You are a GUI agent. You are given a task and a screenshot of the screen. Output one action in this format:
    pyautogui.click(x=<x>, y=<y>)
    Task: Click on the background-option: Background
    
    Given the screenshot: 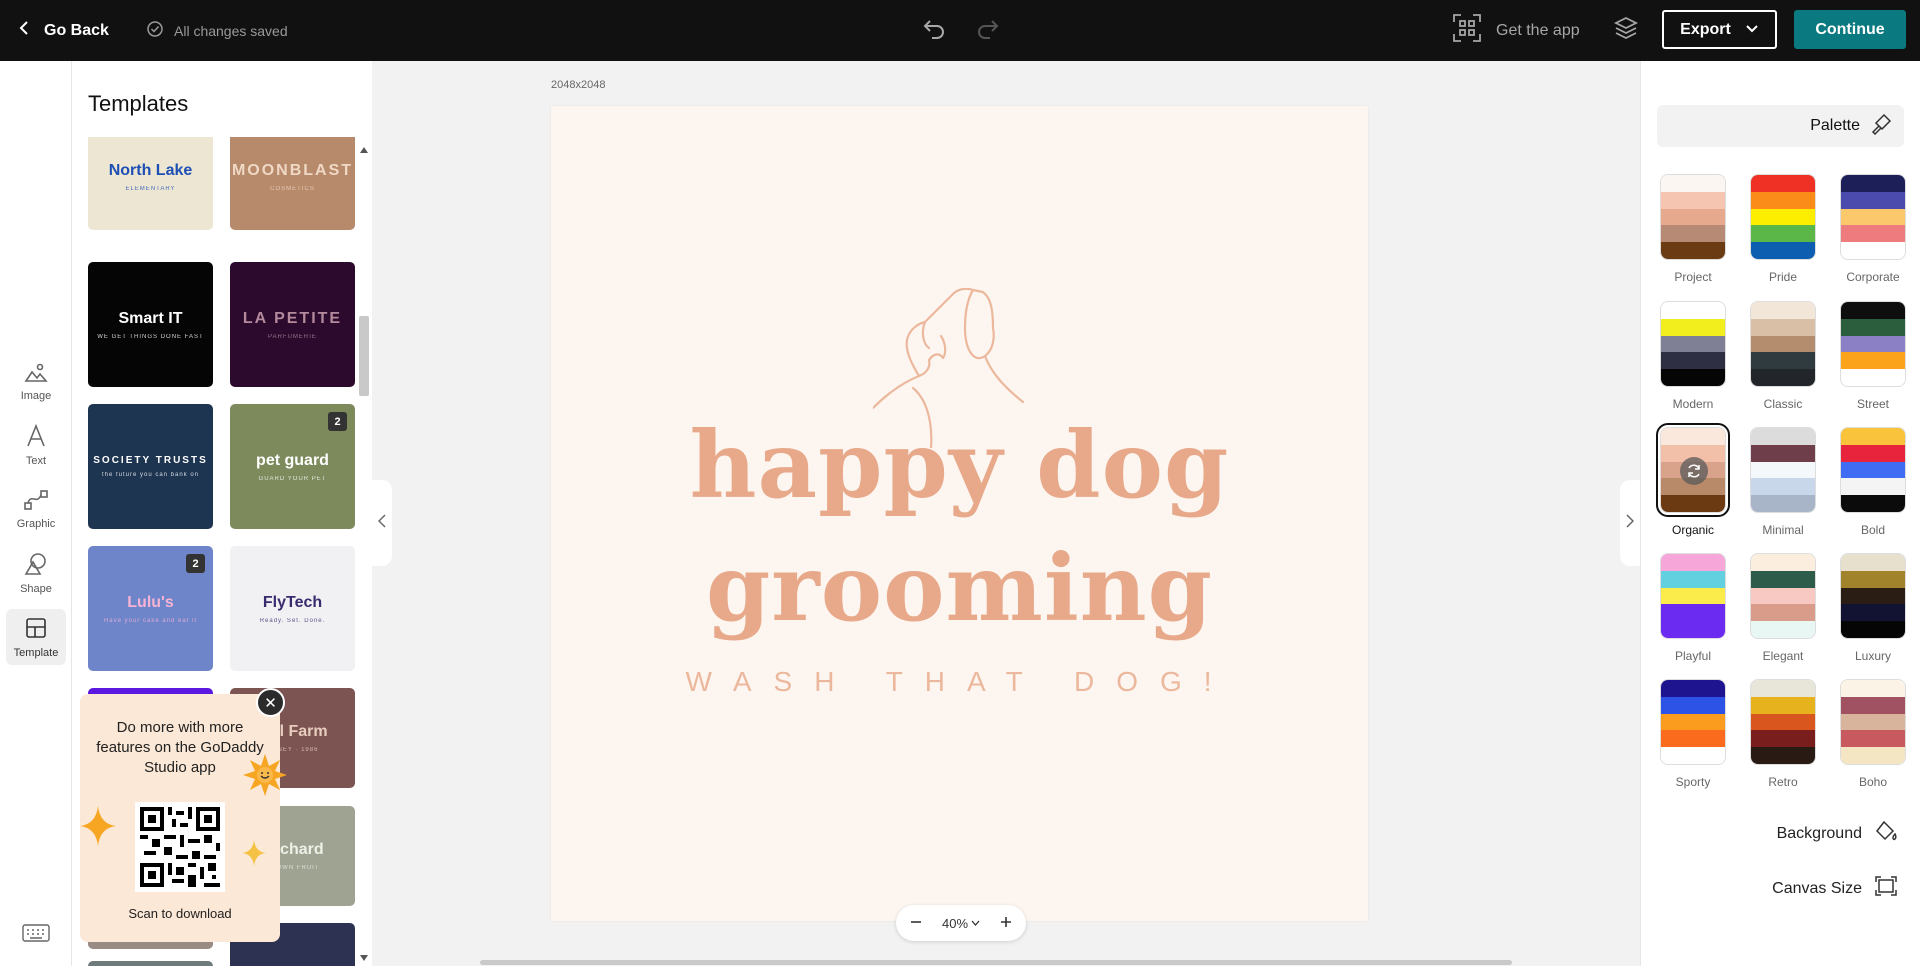 What is the action you would take?
    pyautogui.click(x=1837, y=833)
    